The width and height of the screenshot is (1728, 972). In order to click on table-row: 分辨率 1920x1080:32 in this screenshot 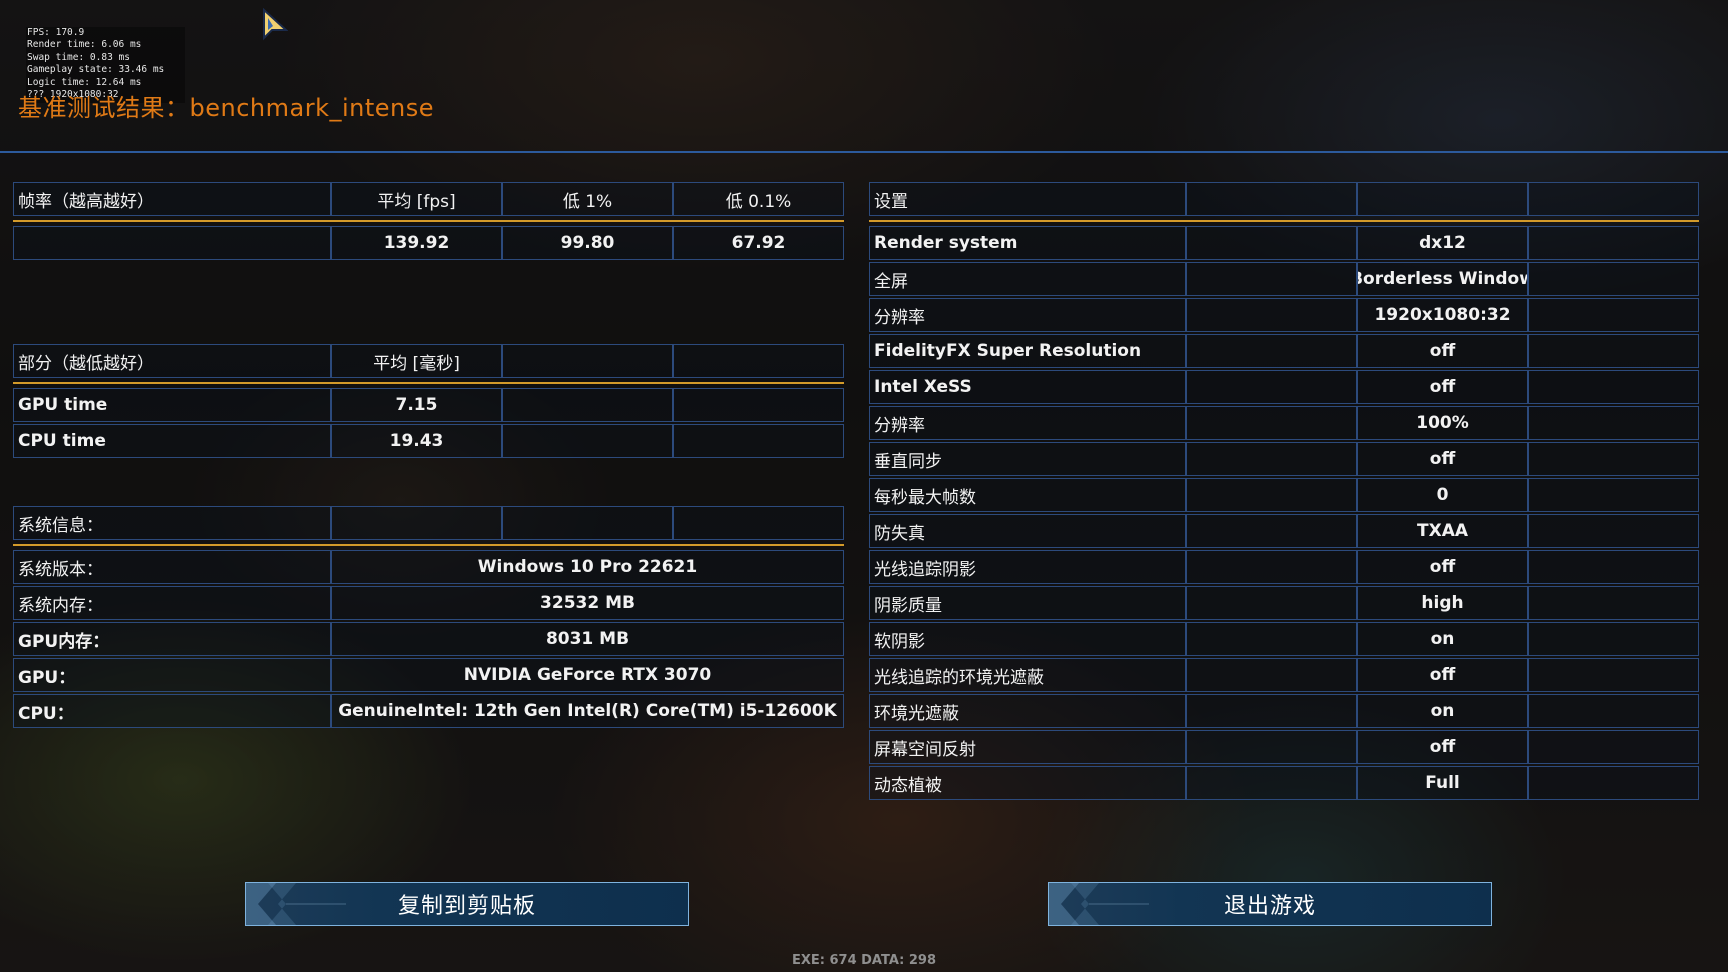, I will do `click(1284, 315)`.